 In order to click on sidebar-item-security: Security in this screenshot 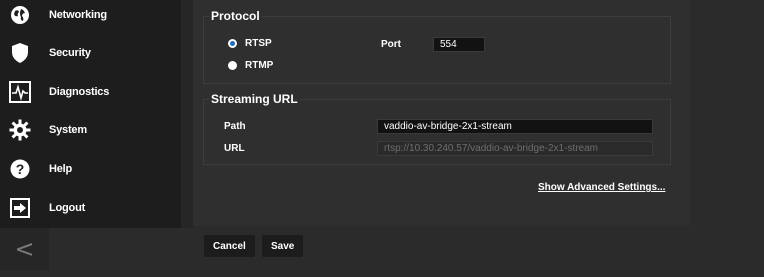, I will do `click(90, 53)`.